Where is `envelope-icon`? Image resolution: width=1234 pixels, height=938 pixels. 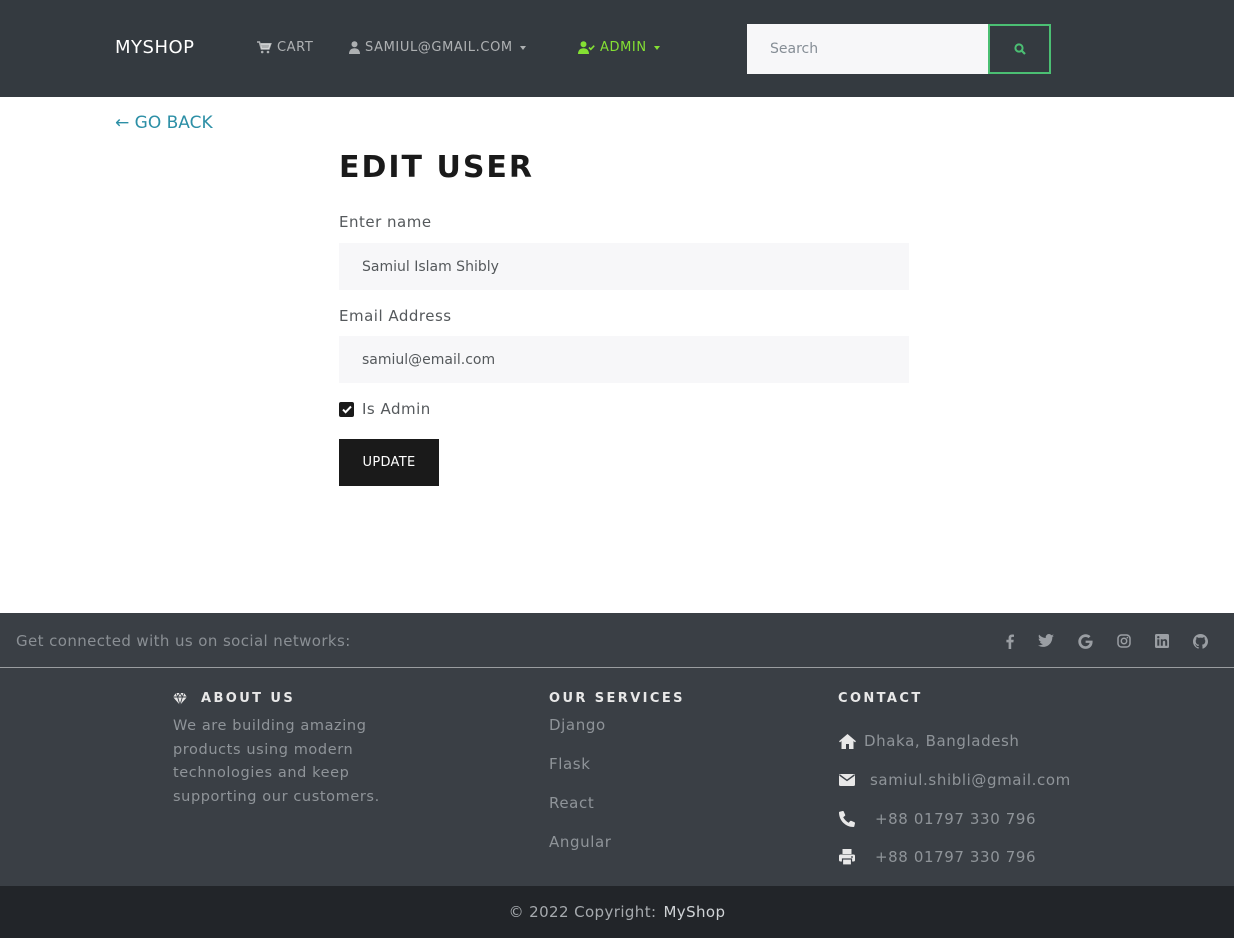
envelope-icon is located at coordinates (847, 780).